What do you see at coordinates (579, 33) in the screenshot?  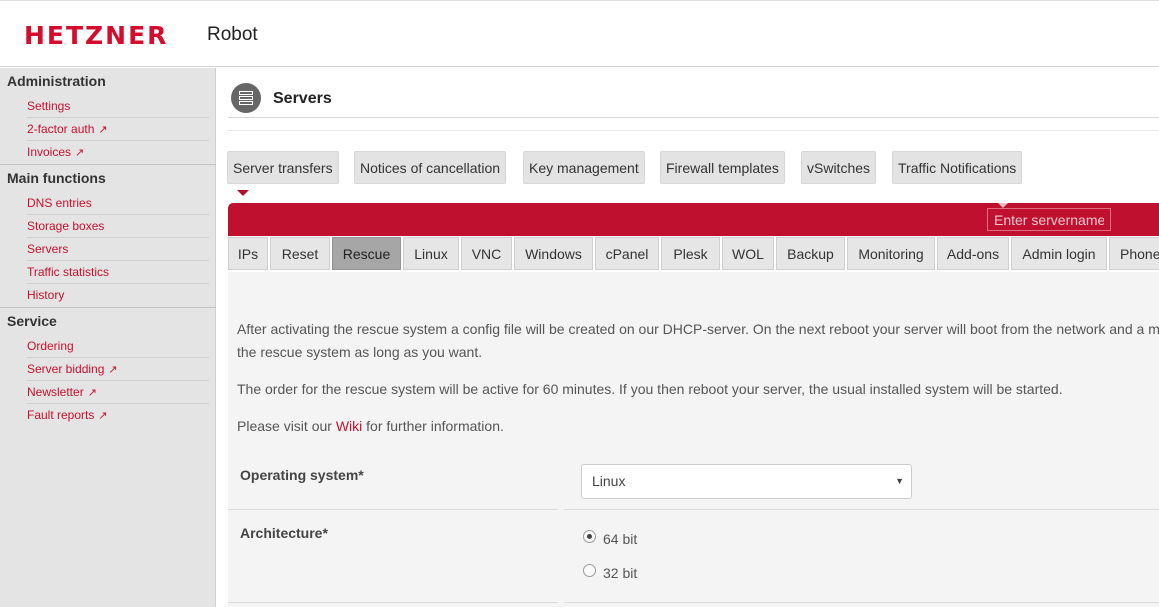 I see `top-header: HETZNER Robot` at bounding box center [579, 33].